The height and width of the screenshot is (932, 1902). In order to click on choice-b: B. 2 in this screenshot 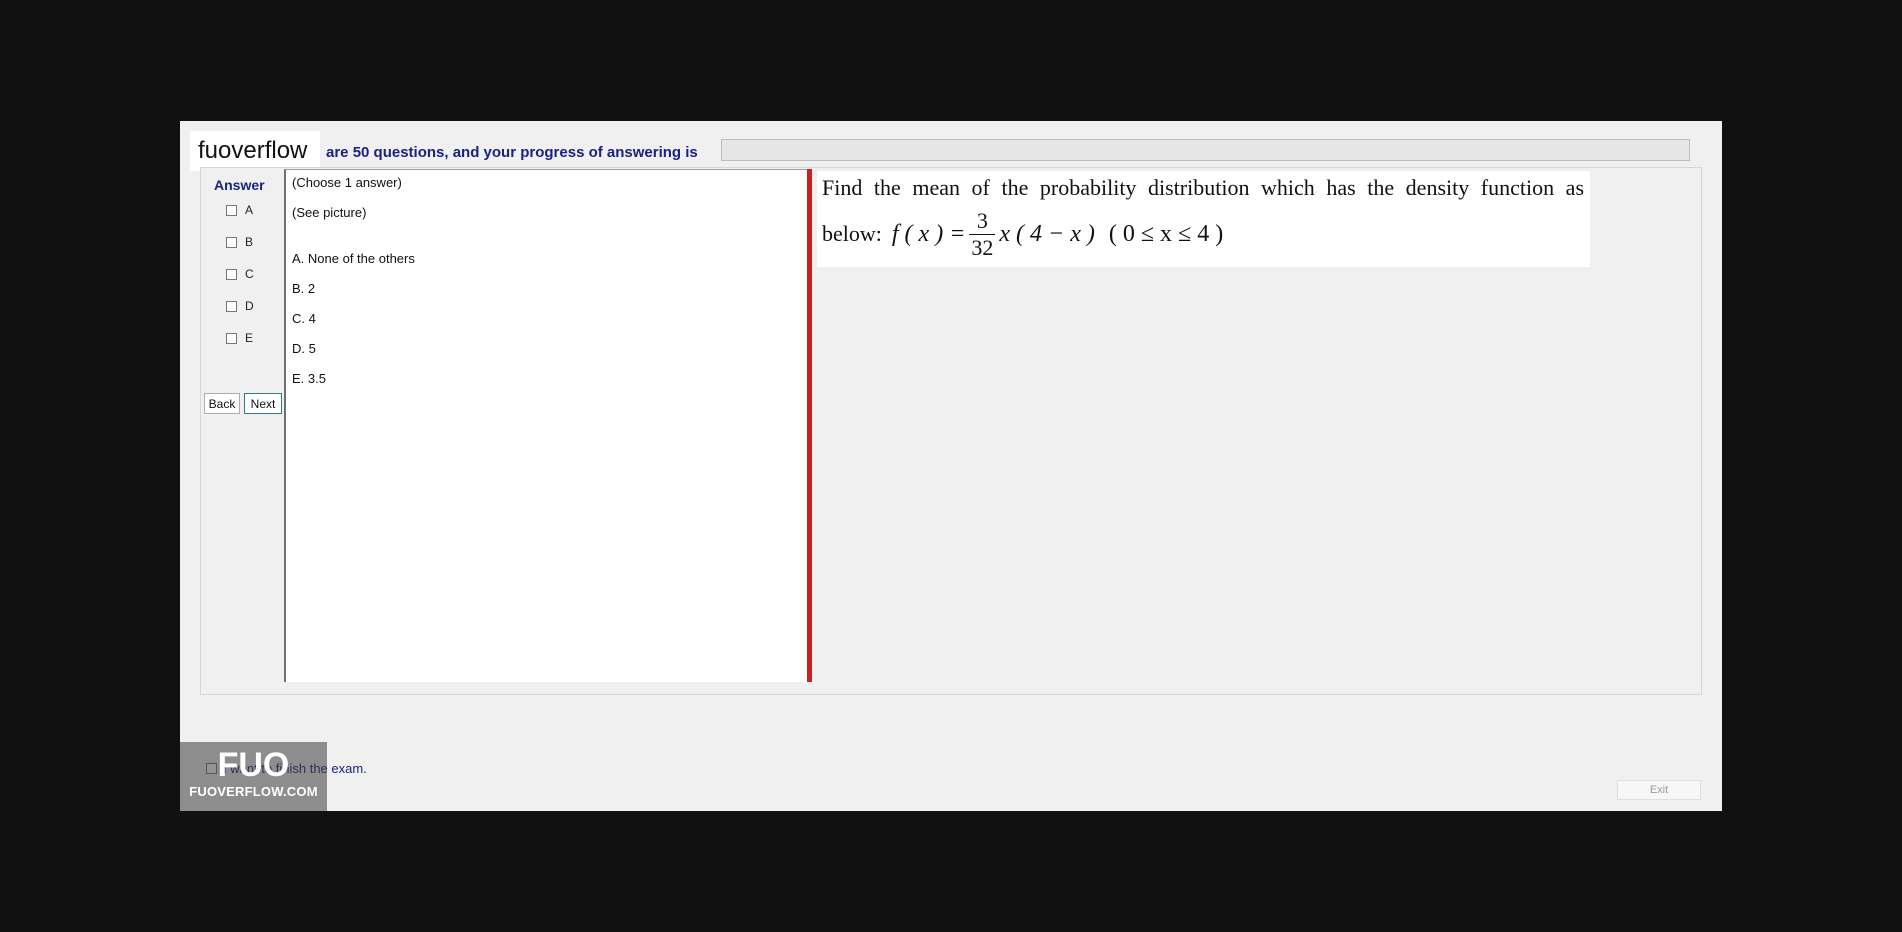, I will do `click(304, 288)`.